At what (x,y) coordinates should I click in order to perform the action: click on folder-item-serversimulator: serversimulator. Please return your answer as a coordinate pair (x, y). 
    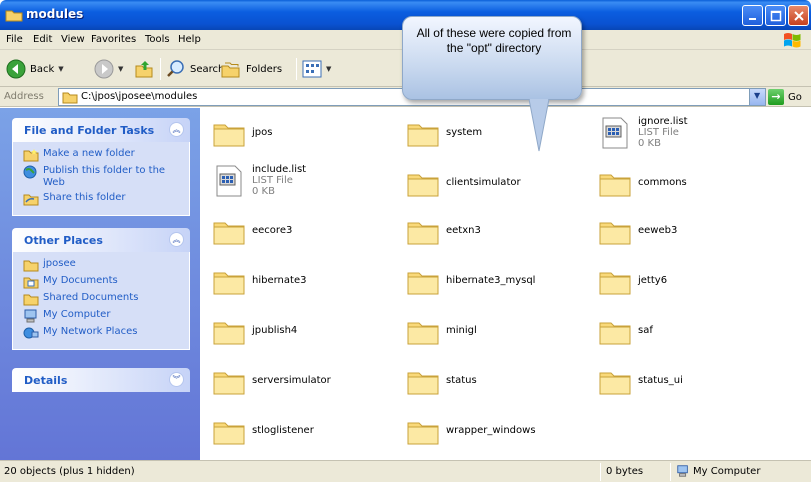
    Looking at the image, I should click on (271, 380).